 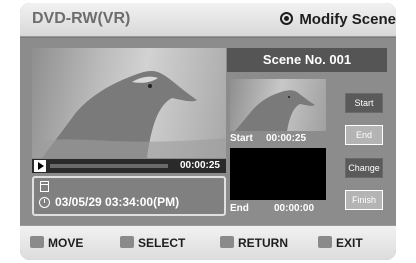 I want to click on move-hint: MOVE, so click(x=56, y=243).